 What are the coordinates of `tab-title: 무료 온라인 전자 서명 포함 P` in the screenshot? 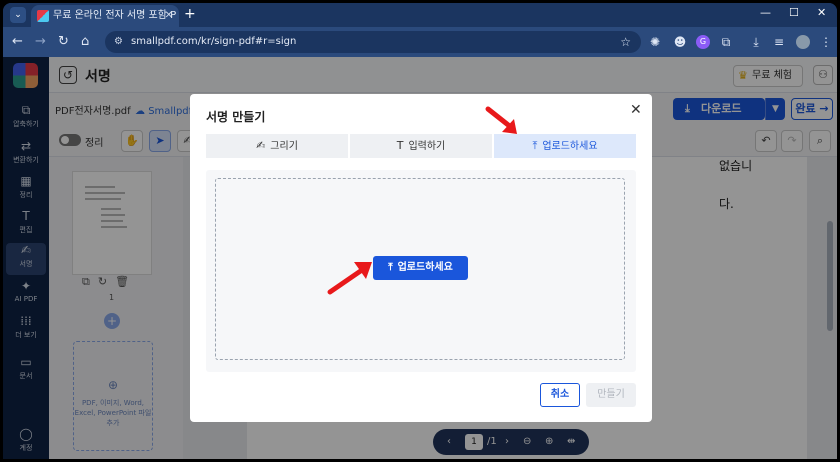 It's located at (115, 15).